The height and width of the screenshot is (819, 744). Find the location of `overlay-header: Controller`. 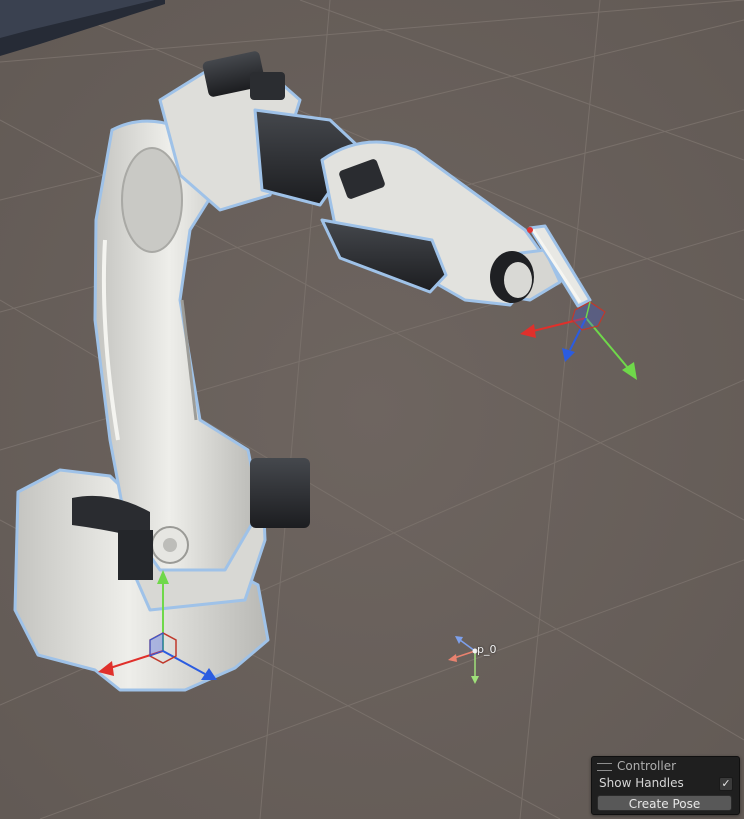

overlay-header: Controller is located at coordinates (636, 766).